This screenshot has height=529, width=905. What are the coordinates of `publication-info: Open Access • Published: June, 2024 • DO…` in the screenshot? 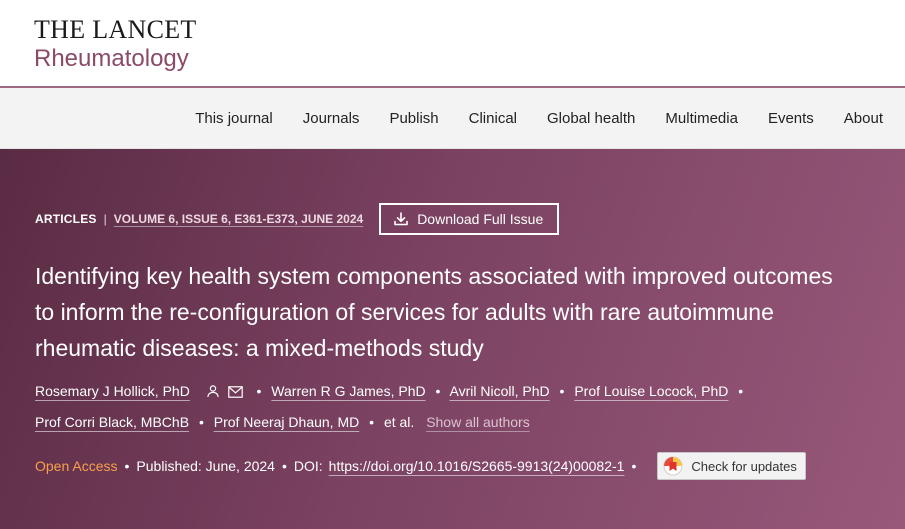 It's located at (420, 466).